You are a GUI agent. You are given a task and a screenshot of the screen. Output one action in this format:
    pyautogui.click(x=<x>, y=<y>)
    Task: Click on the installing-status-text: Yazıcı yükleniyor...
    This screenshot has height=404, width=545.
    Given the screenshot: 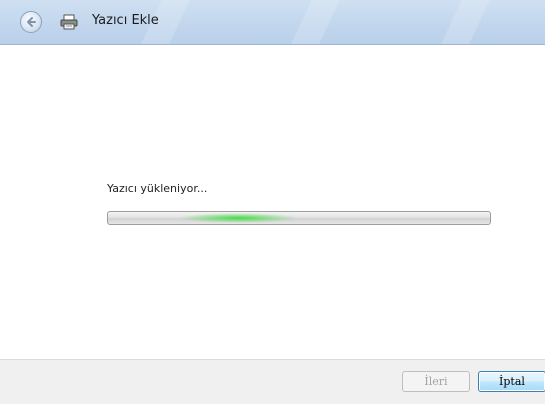 What is the action you would take?
    pyautogui.click(x=157, y=188)
    